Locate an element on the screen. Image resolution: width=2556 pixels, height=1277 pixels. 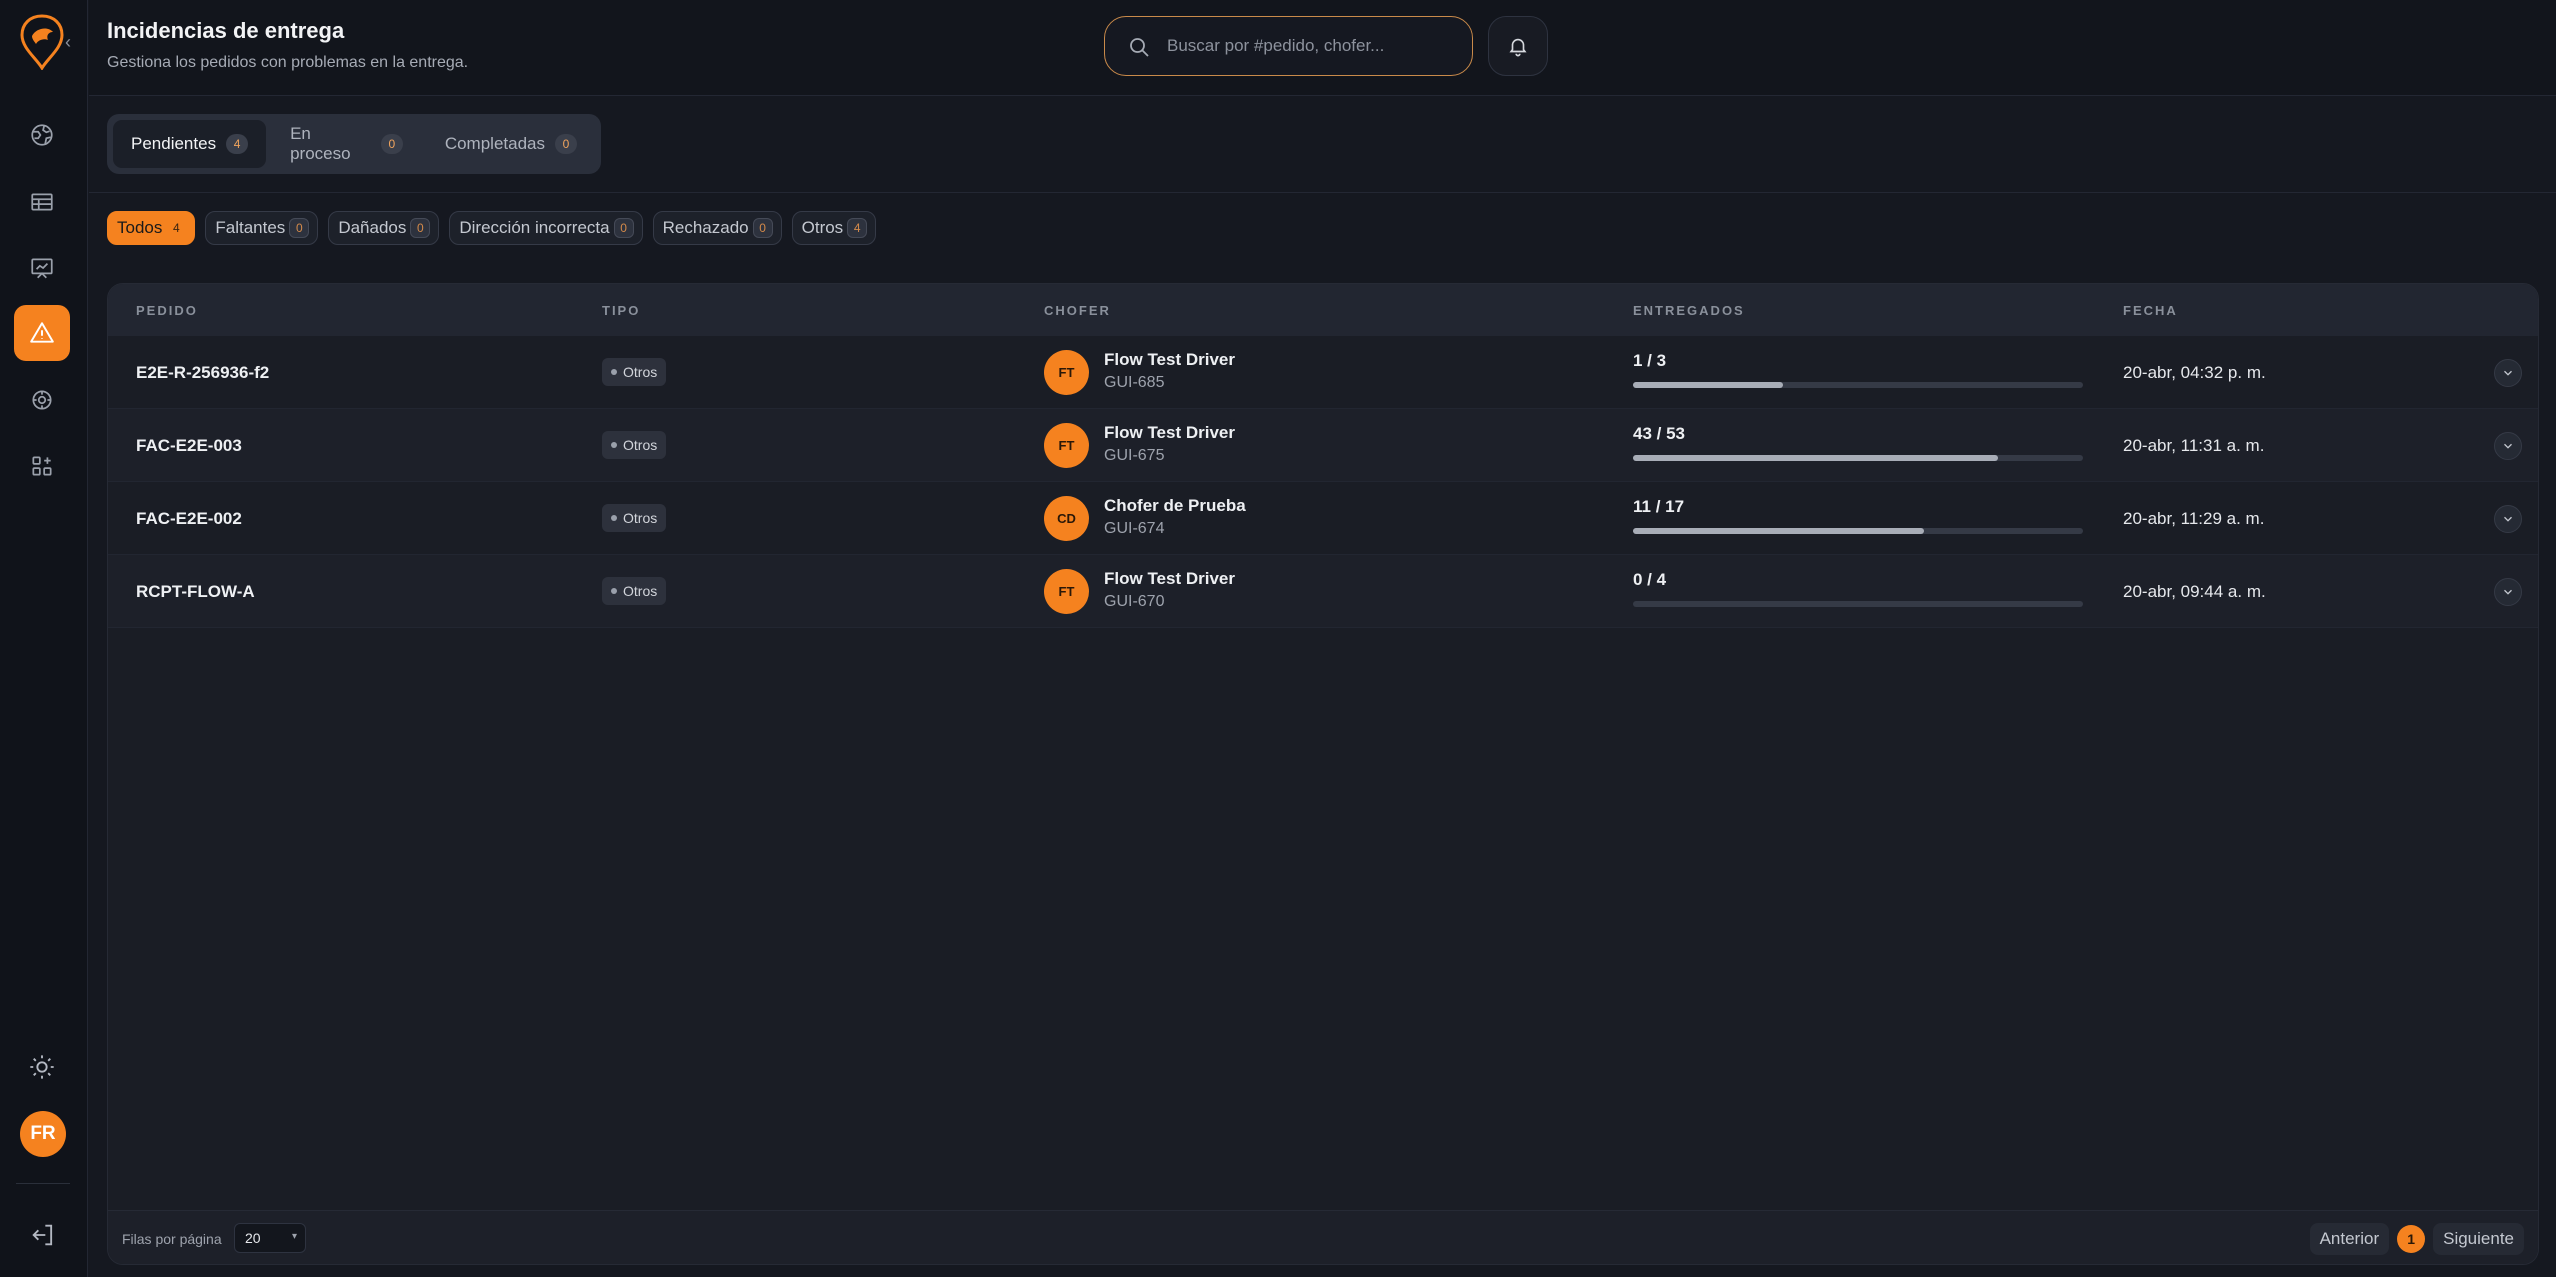
brand-logo-icon is located at coordinates (42, 42).